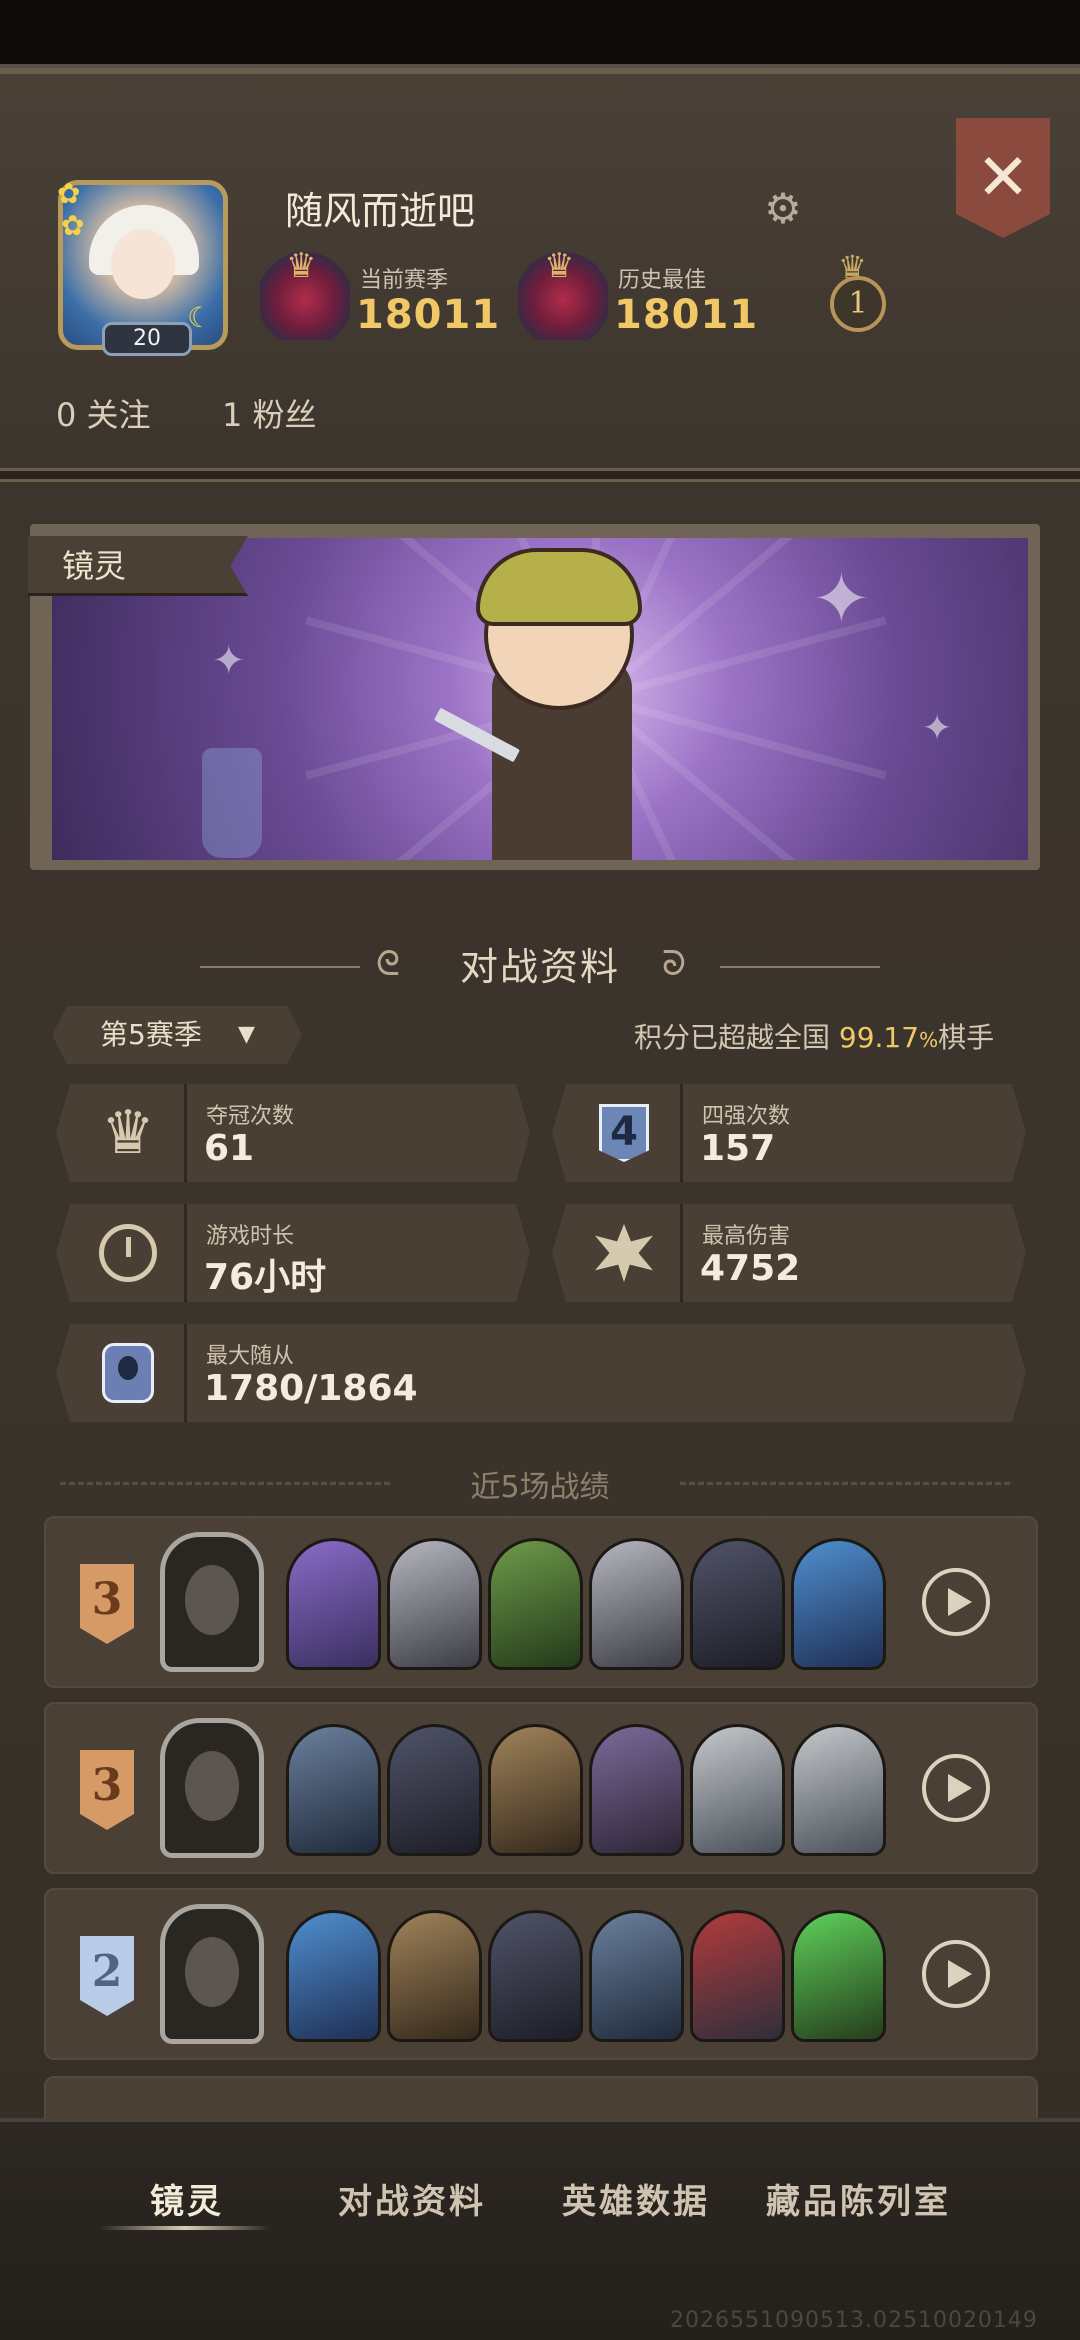 The image size is (1080, 2340). I want to click on season-selector: 第5赛季 ▼, so click(177, 1035).